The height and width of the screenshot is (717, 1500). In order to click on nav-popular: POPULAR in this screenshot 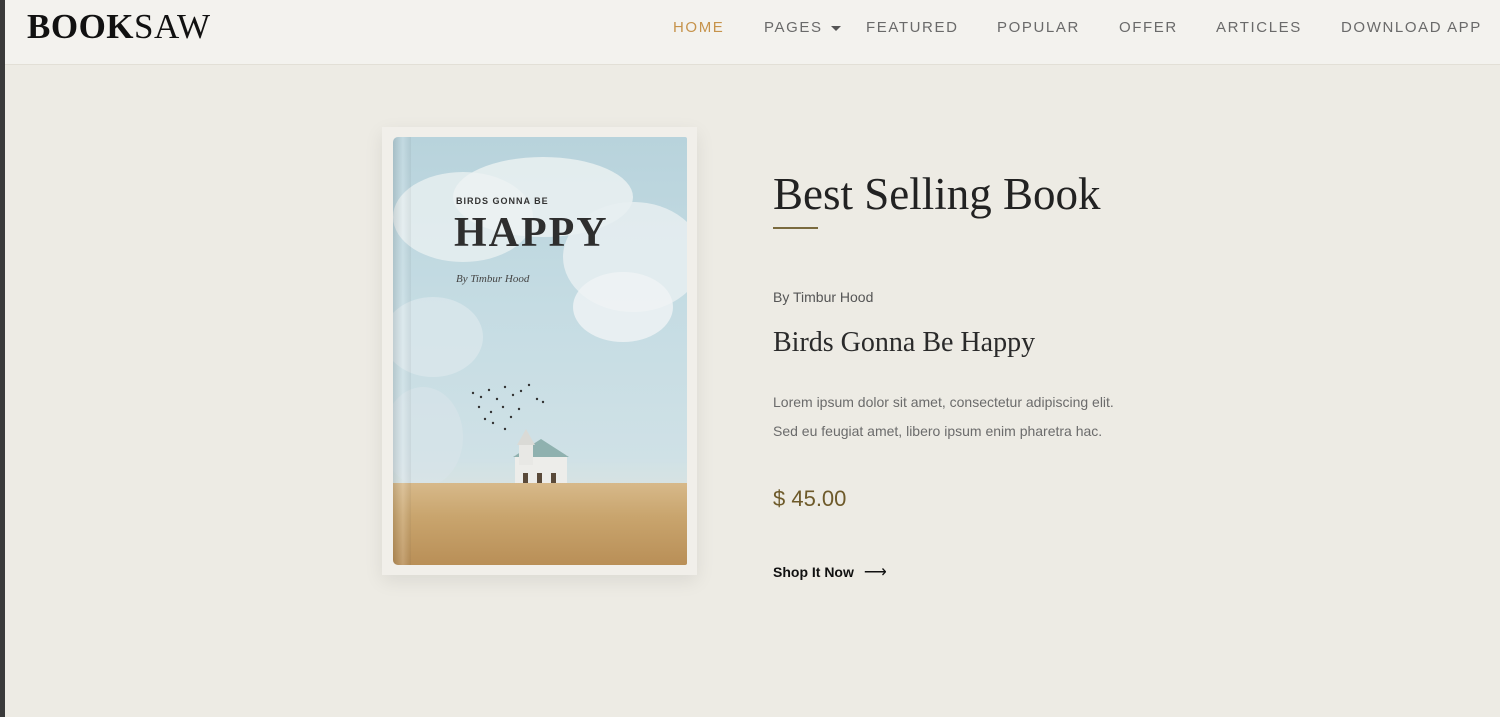, I will do `click(1038, 28)`.